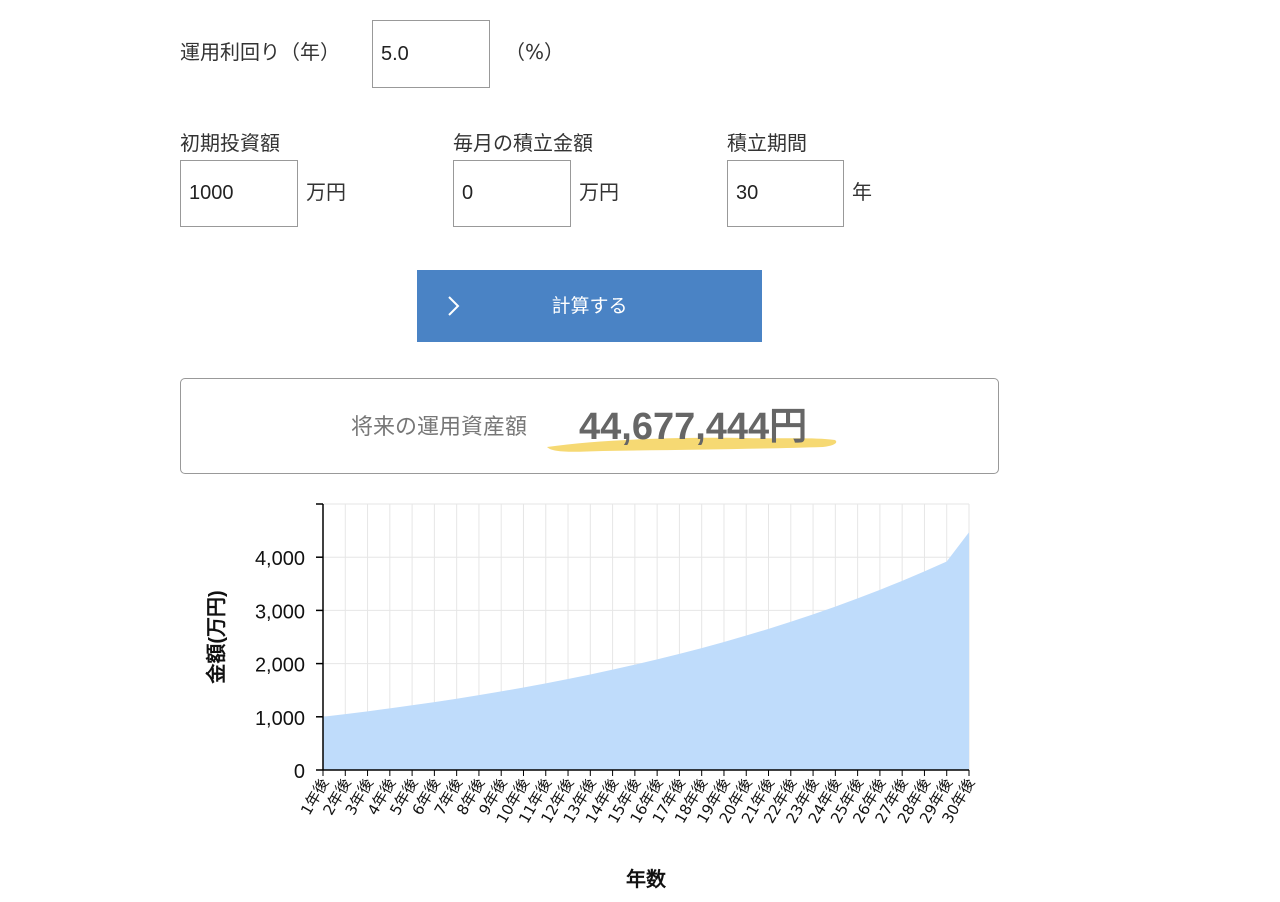  Describe the element at coordinates (767, 143) in the screenshot. I see `period-label: 積立期間` at that location.